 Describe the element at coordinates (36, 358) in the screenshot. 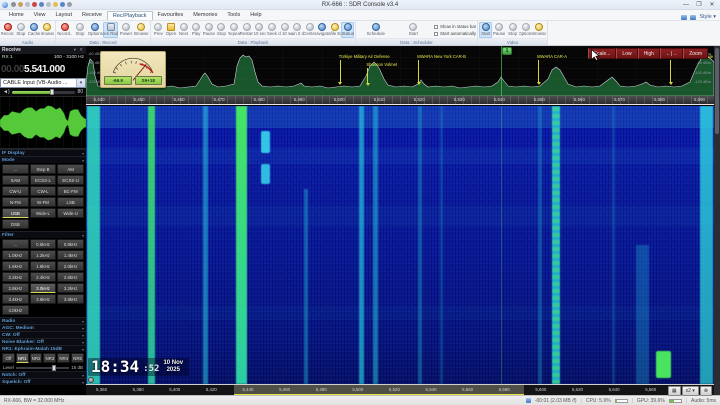

I see `nr-button: NR2` at that location.